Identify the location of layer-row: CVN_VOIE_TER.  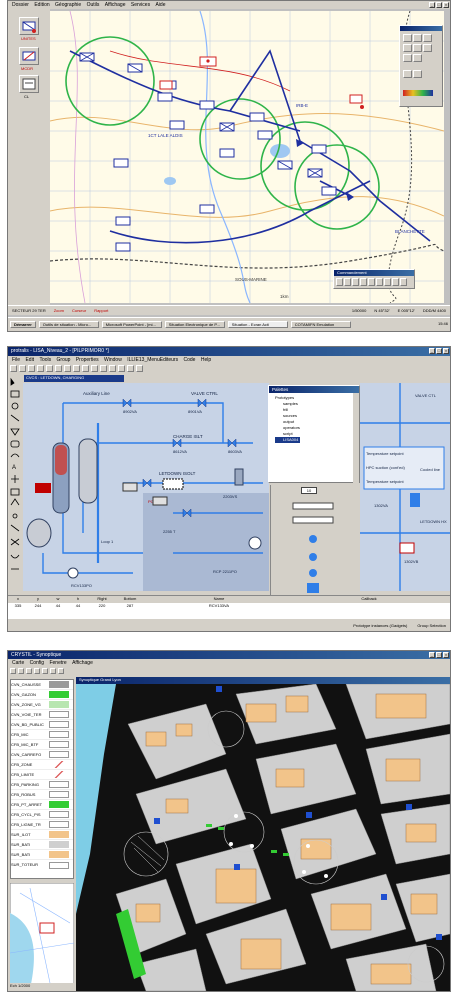
(42, 715).